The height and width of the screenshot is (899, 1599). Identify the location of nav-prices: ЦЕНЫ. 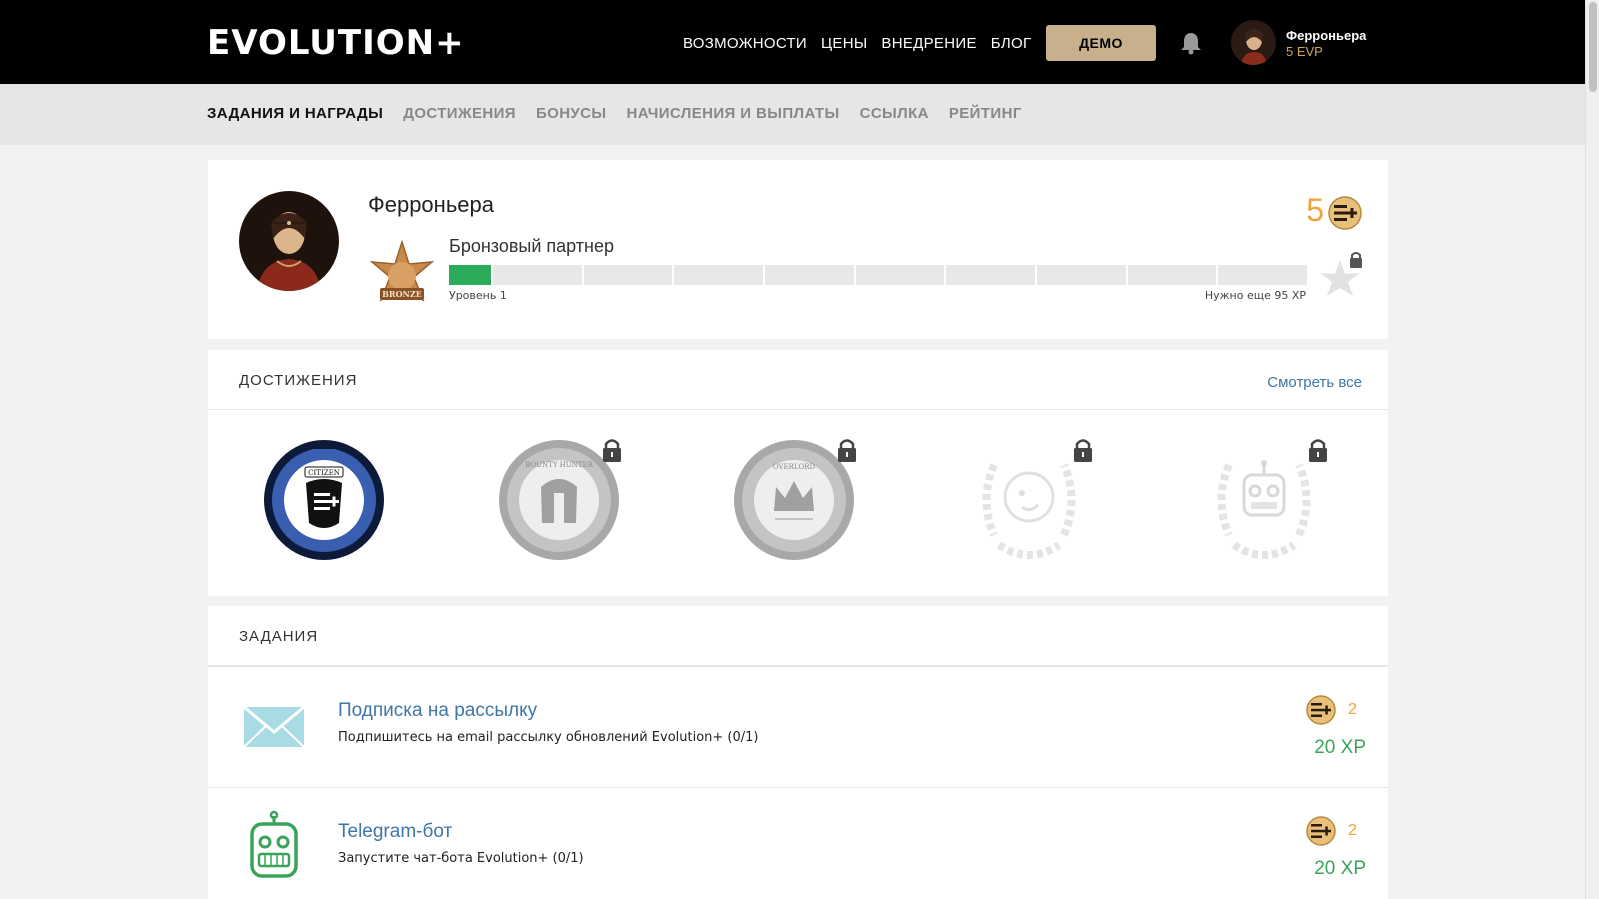
(844, 44).